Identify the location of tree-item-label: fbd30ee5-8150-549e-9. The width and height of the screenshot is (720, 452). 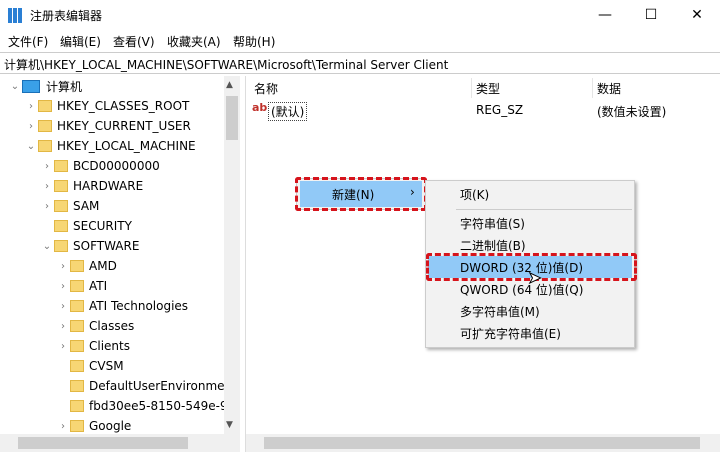
(158, 406).